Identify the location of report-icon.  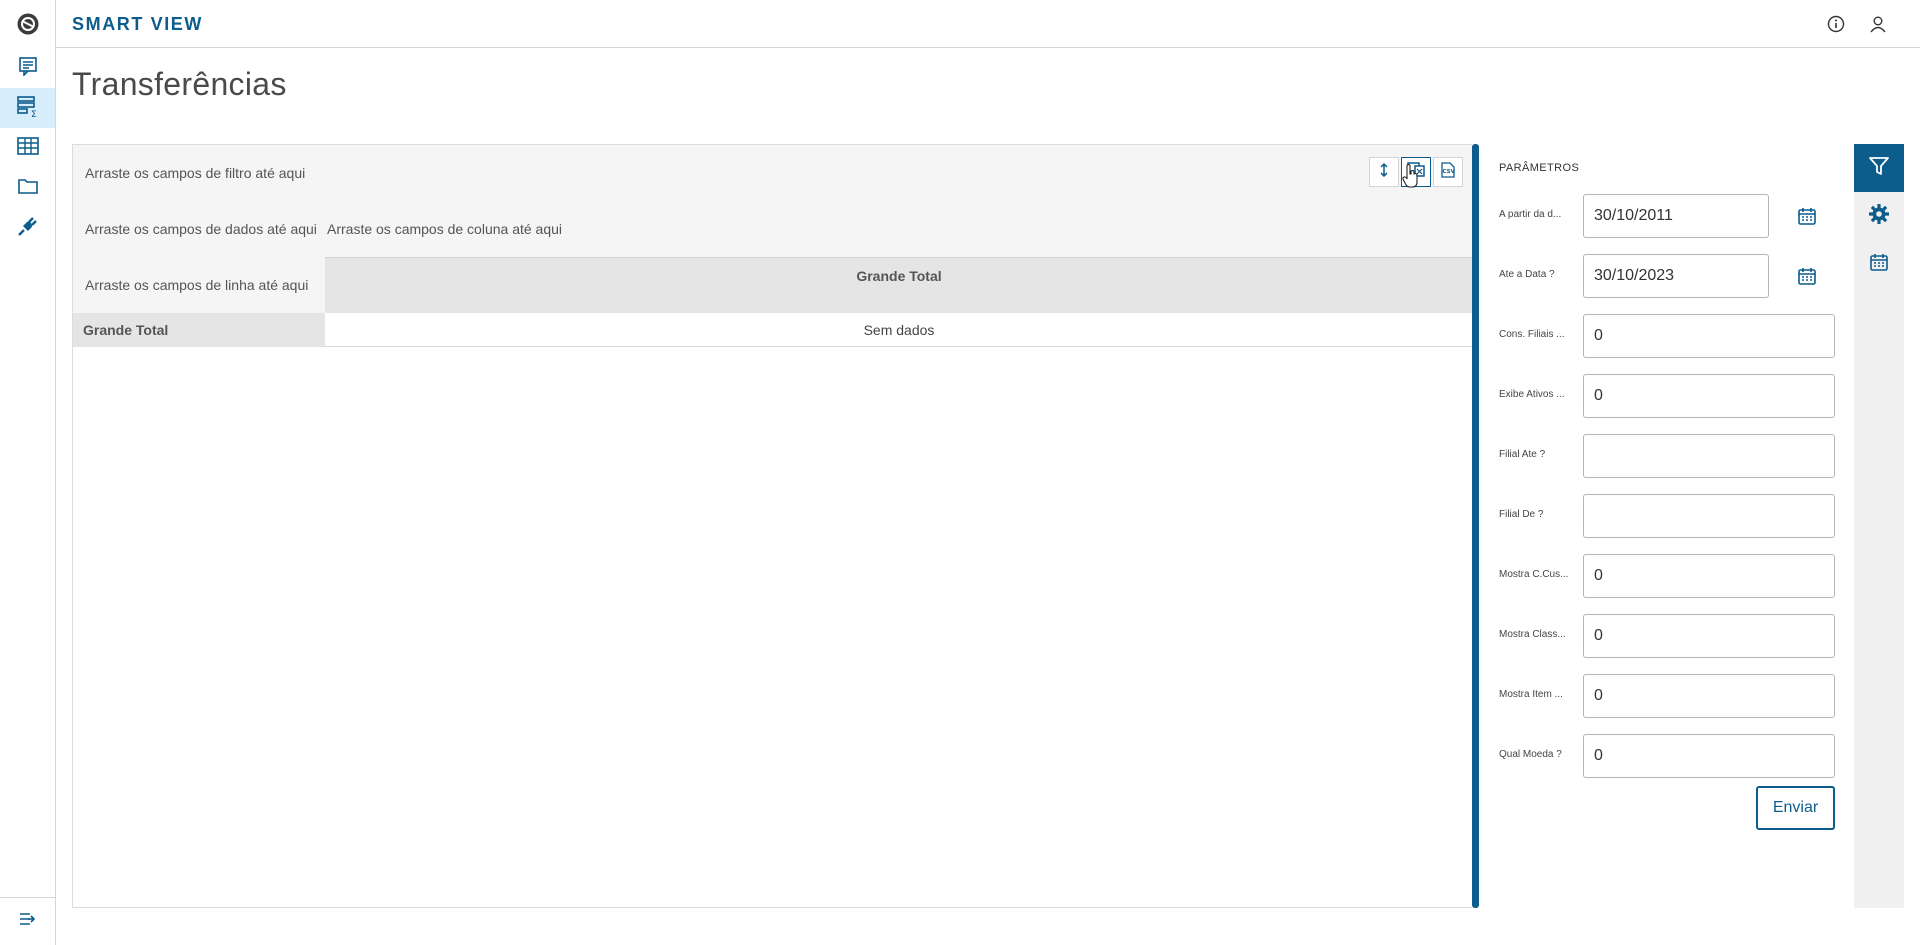
(28, 68).